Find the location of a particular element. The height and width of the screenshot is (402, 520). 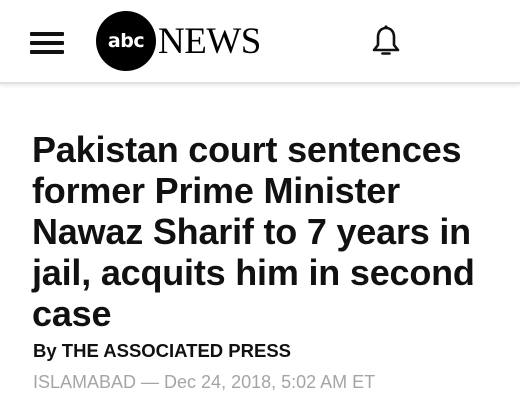

bell-icon is located at coordinates (386, 41).